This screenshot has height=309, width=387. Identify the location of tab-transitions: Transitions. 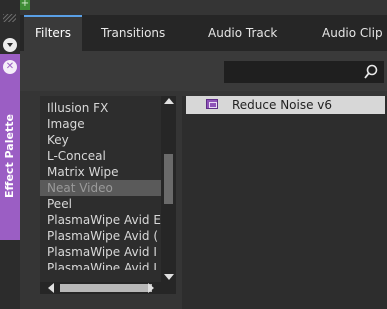
(133, 33).